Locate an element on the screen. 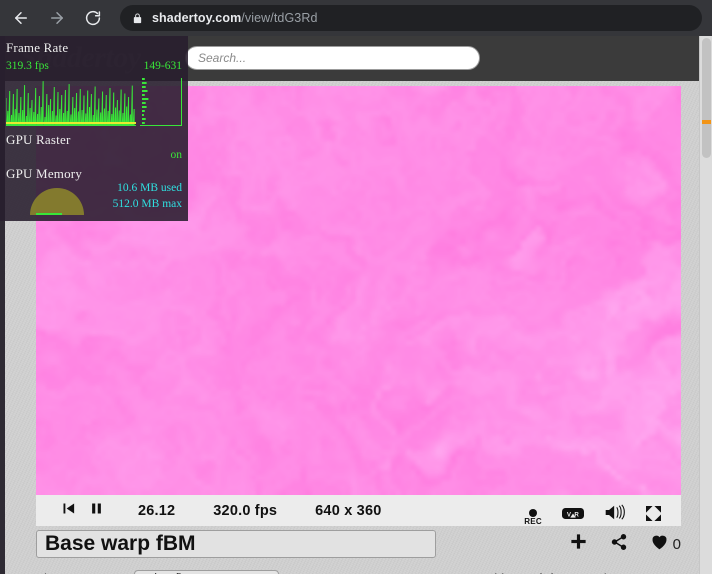 The height and width of the screenshot is (574, 712). pause-icon is located at coordinates (96, 511).